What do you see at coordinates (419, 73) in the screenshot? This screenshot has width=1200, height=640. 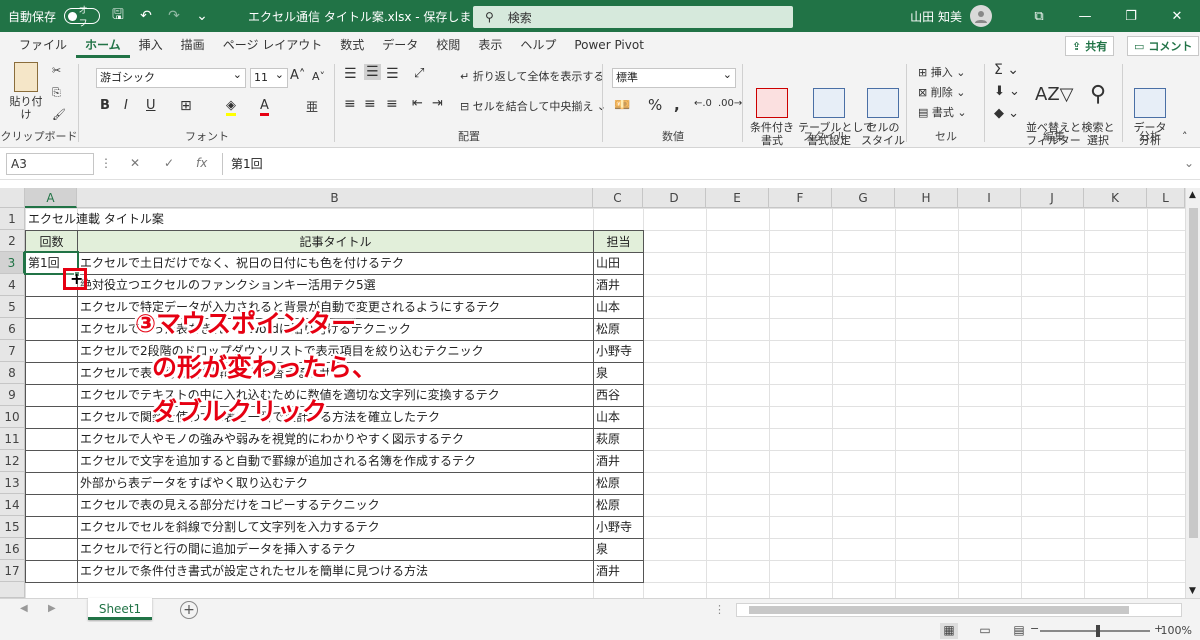 I see `orientation-icon: ⤢` at bounding box center [419, 73].